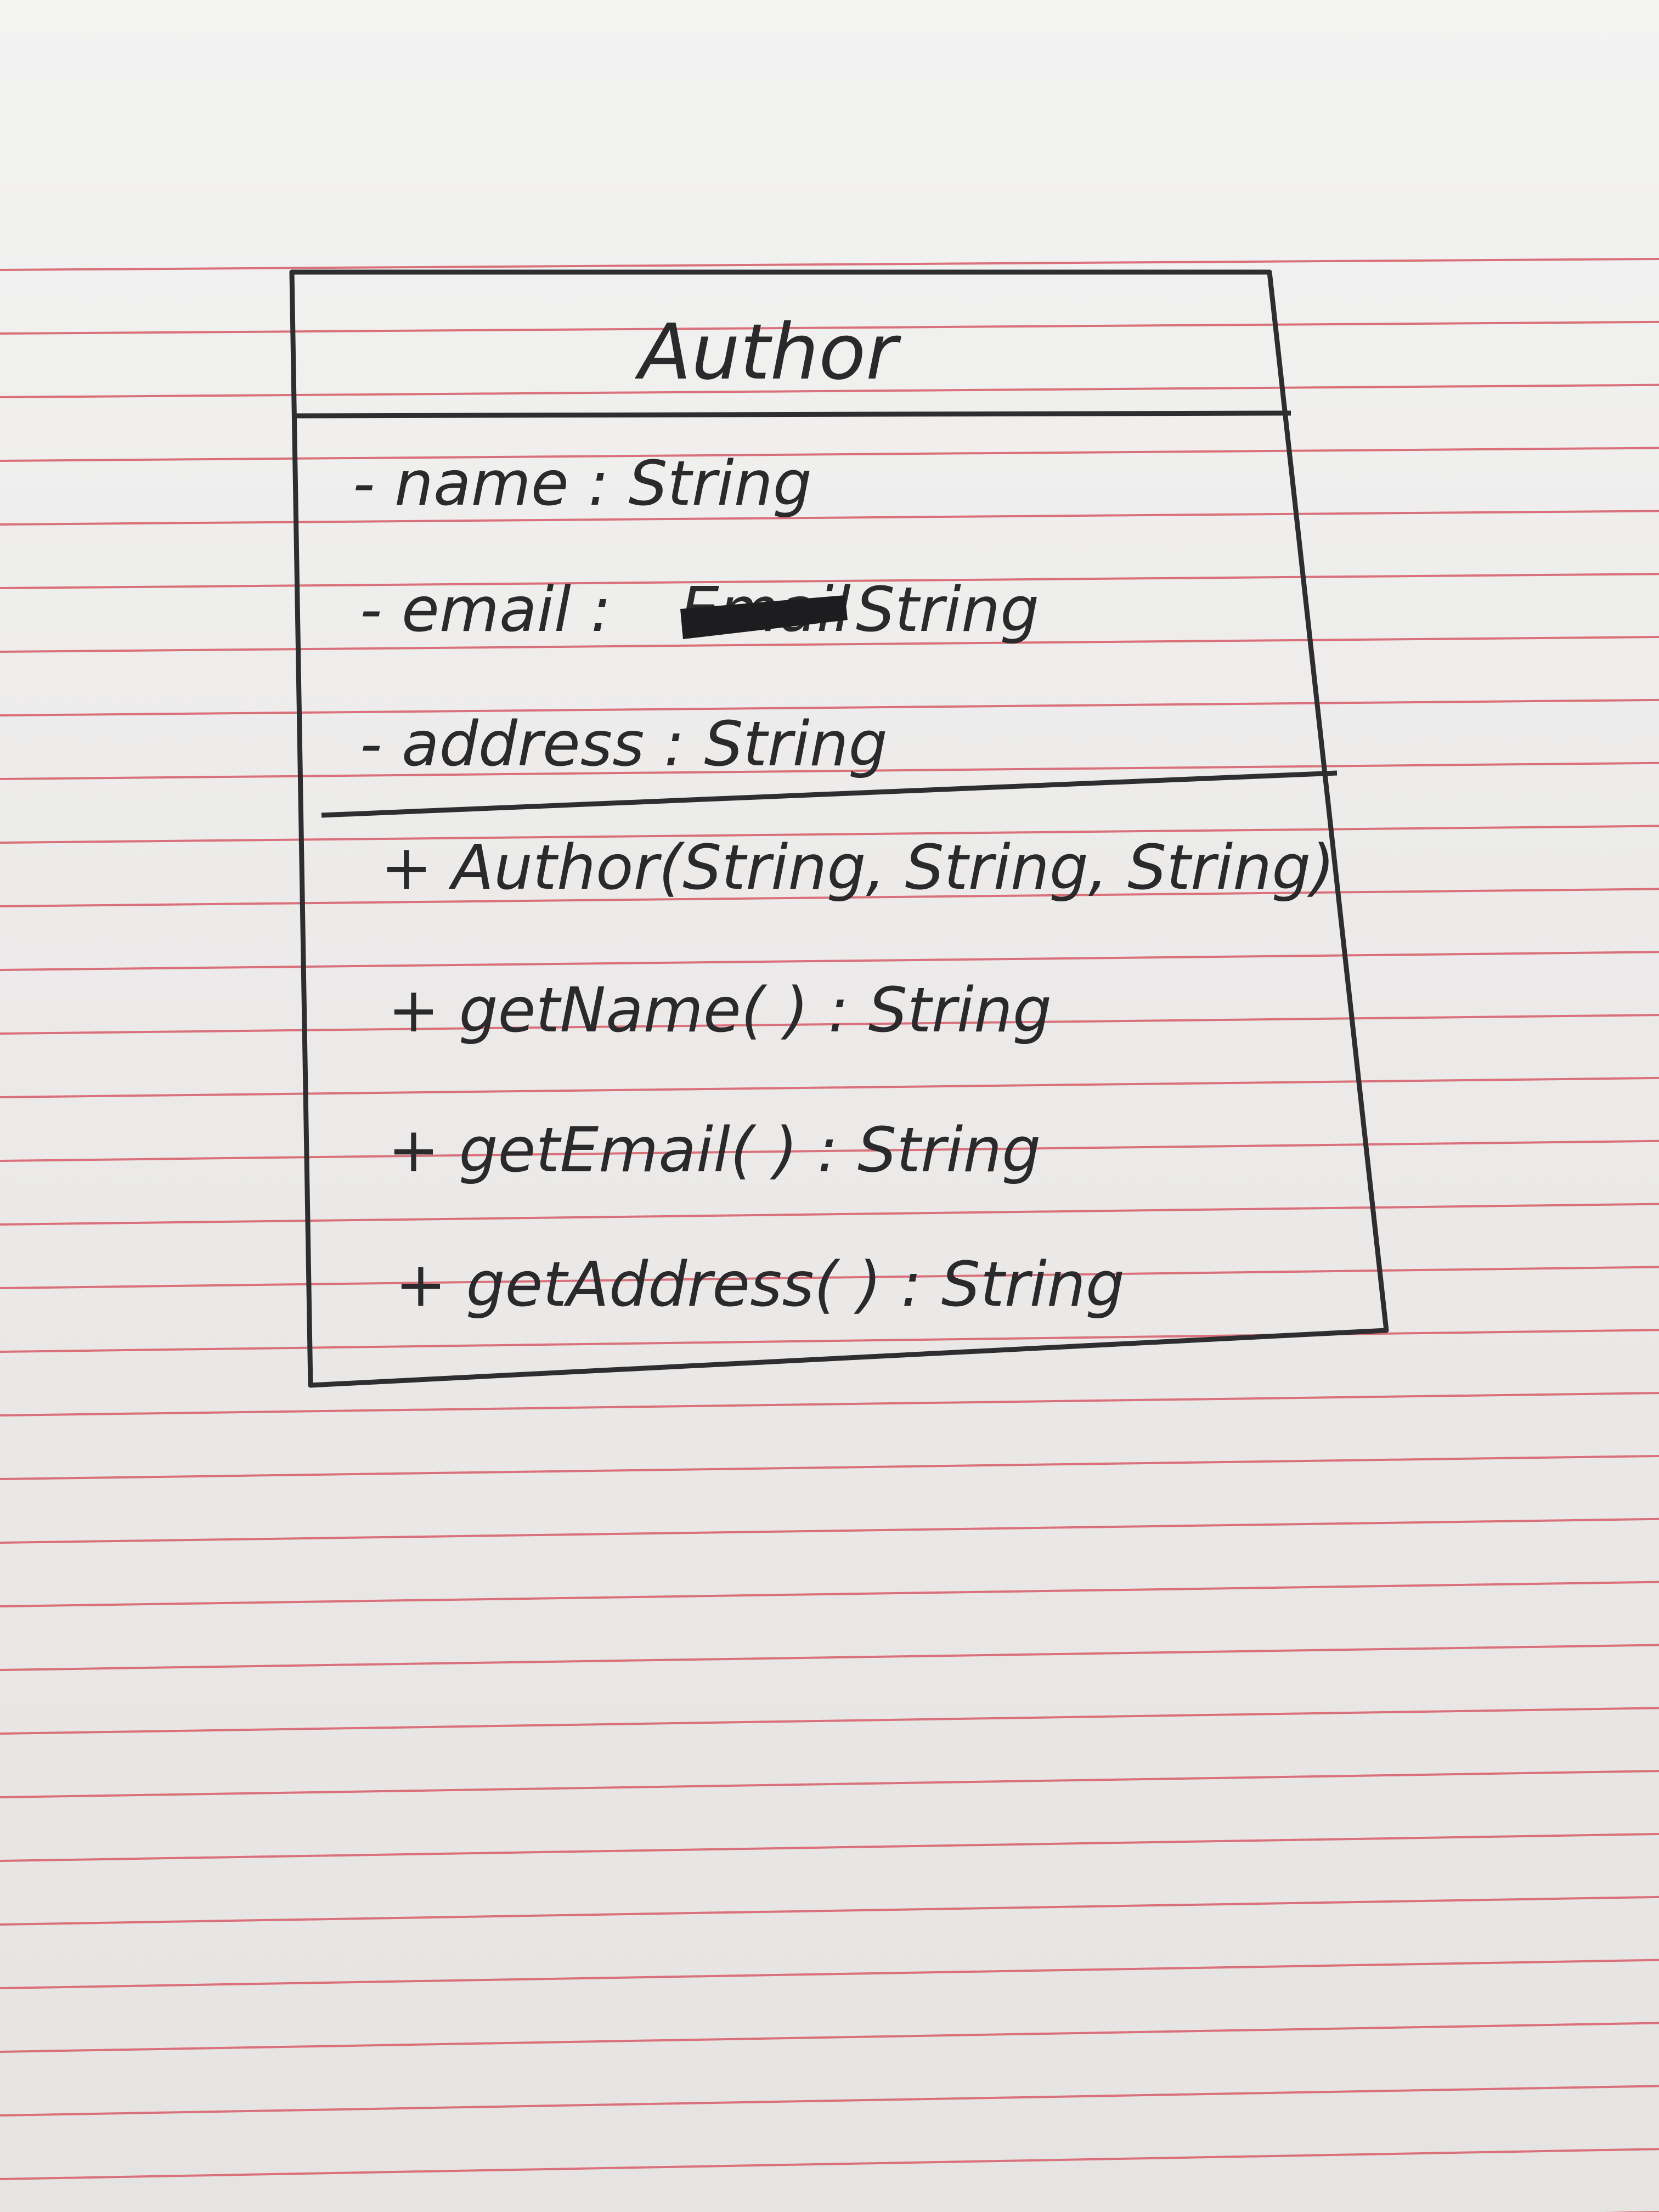 The width and height of the screenshot is (1659, 2212). What do you see at coordinates (699, 610) in the screenshot?
I see `attribute-email: - email : Email String` at bounding box center [699, 610].